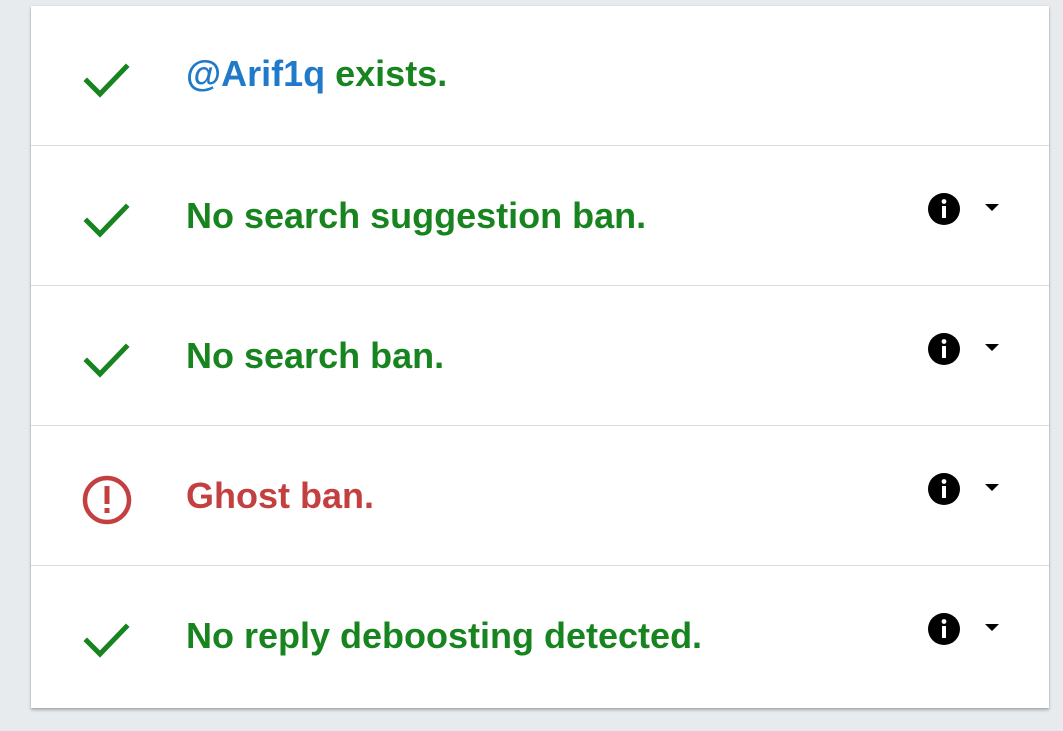  I want to click on result-label: No search suggestion ban., so click(416, 215).